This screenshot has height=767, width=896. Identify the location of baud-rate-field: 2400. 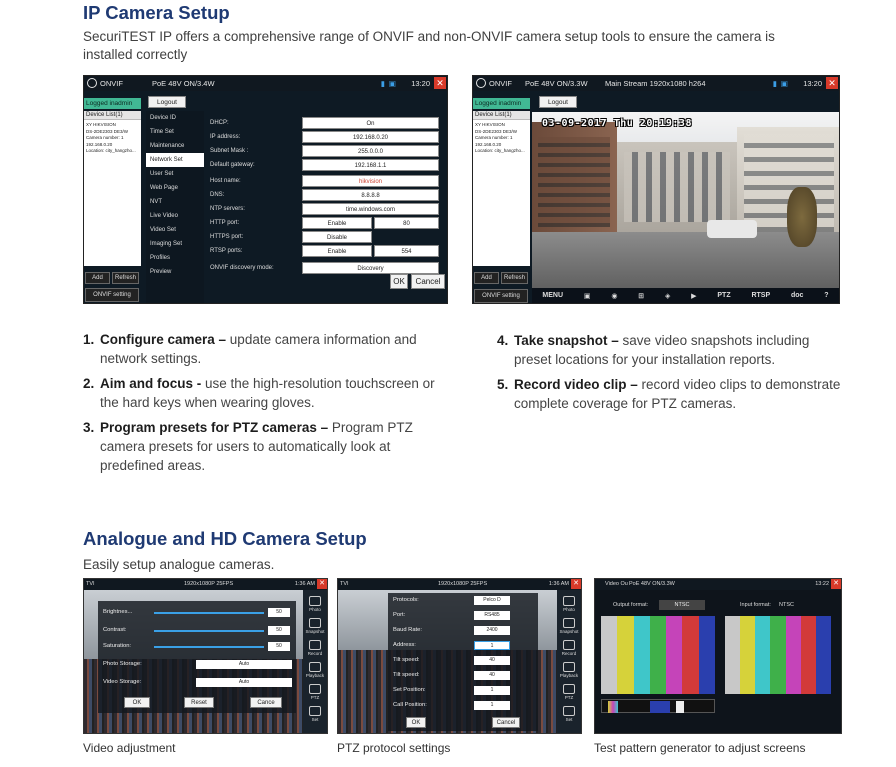
(492, 630).